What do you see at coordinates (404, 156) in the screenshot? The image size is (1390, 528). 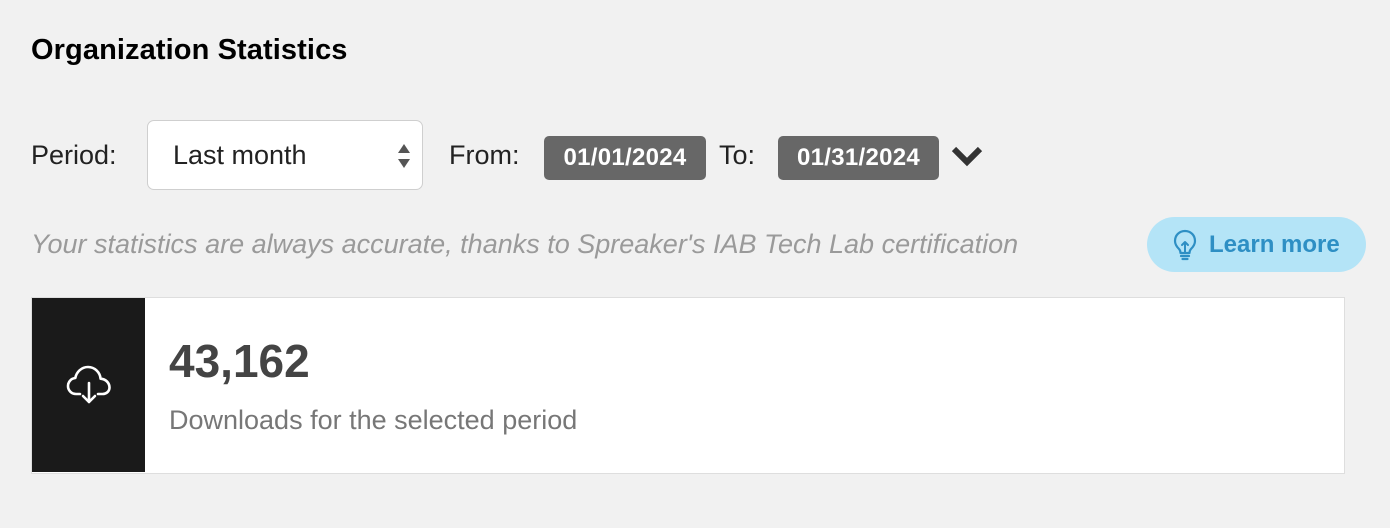 I see `select-arrows-icon` at bounding box center [404, 156].